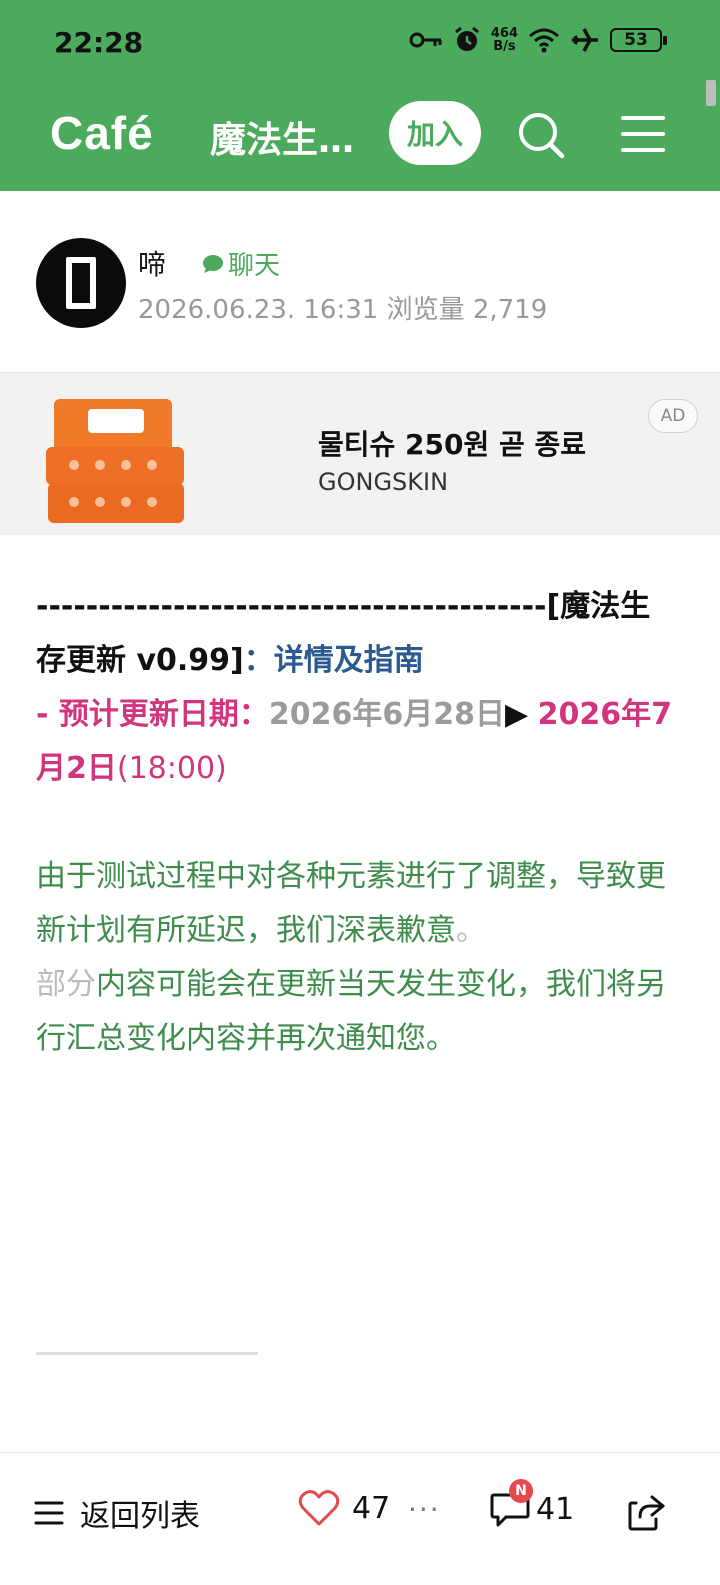 The image size is (720, 1585). Describe the element at coordinates (351, 1011) in the screenshot. I see `change-notice-text: 内容可能会在更新当天发生变化，我们将另行汇总变化内容并再次通知您。` at that location.